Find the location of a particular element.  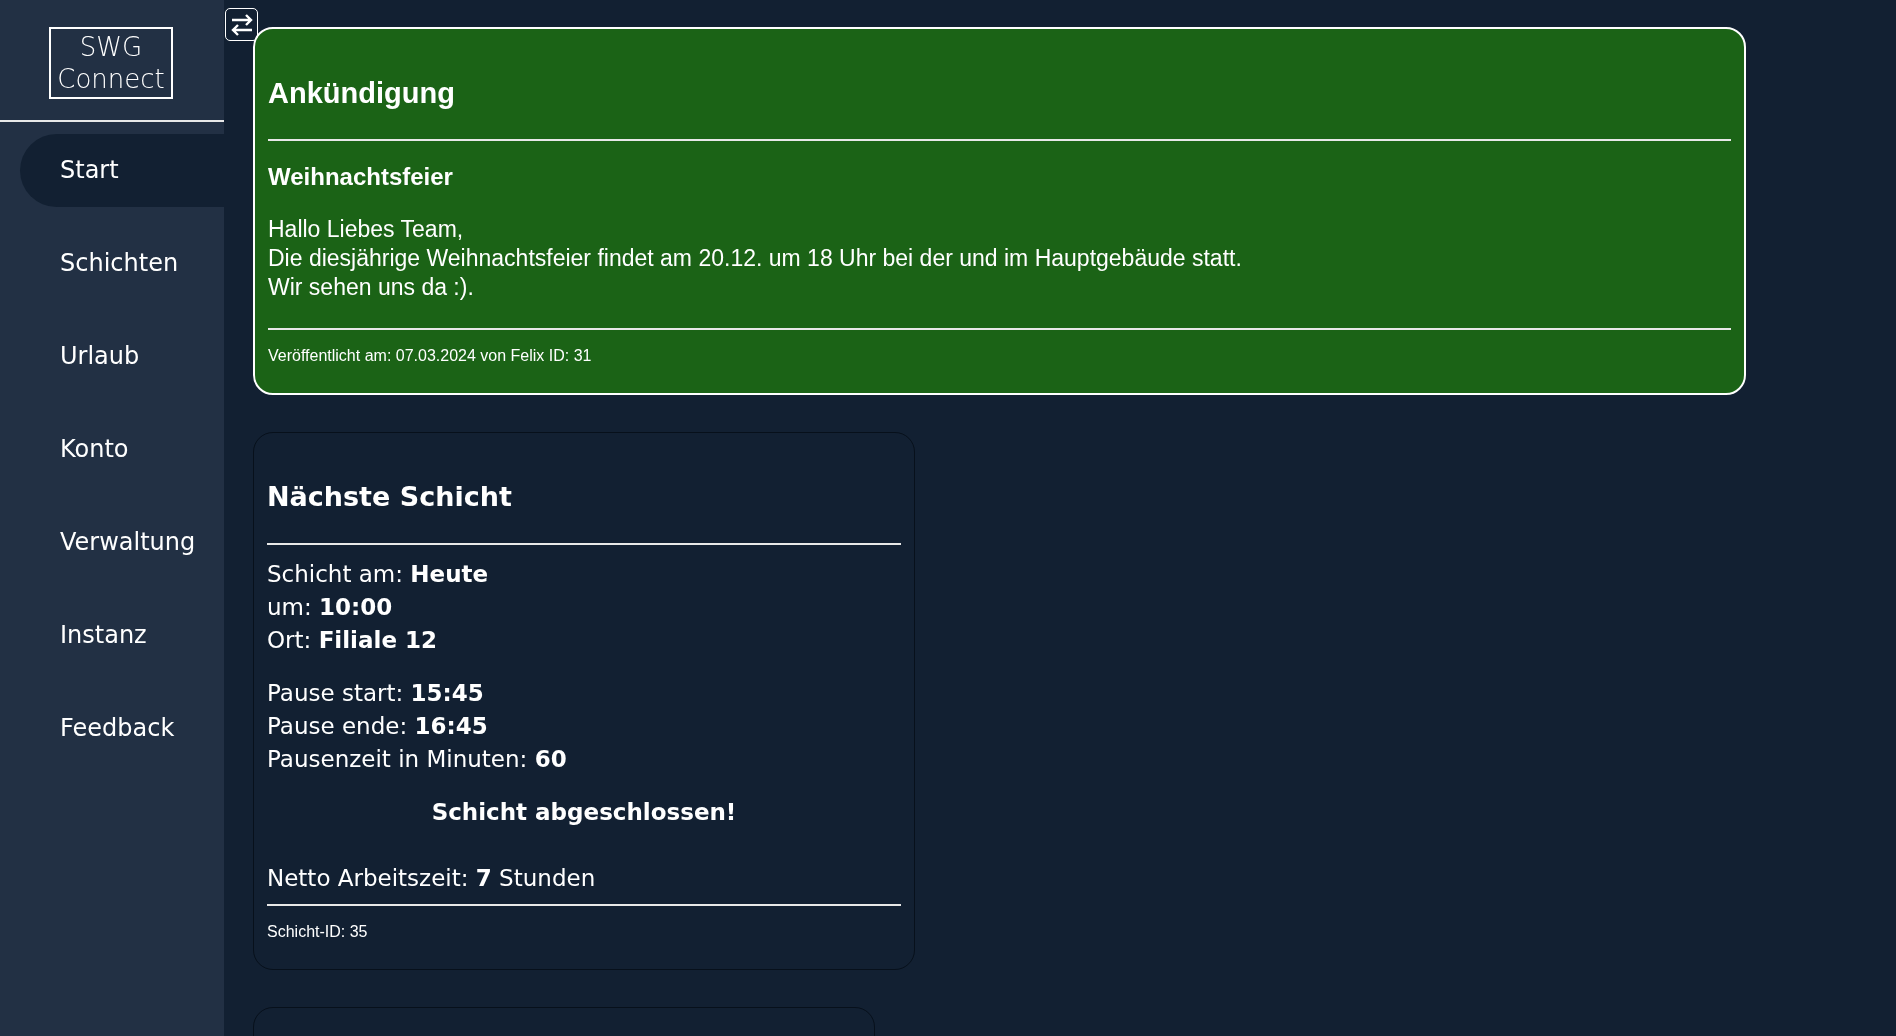

nav-item: Start is located at coordinates (122, 170).